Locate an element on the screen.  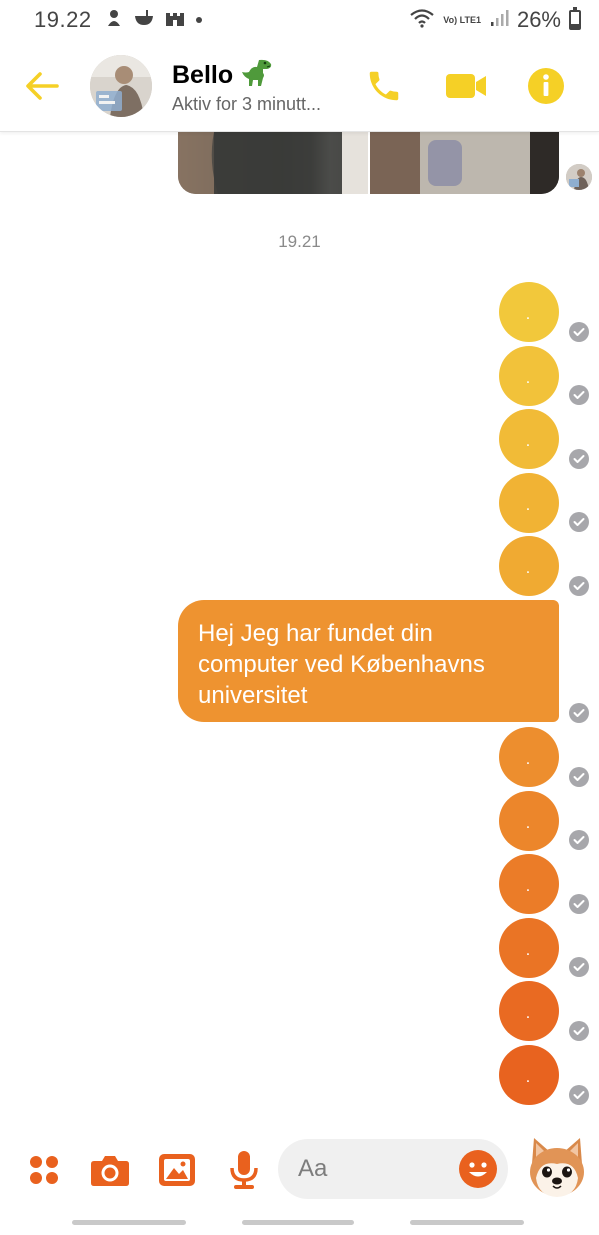
message-timestamp: 19.21 is located at coordinates (299, 241).